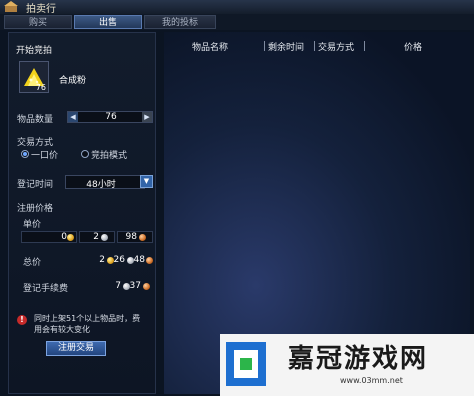 The height and width of the screenshot is (396, 474). What do you see at coordinates (110, 117) in the screenshot?
I see `quantity-stepper: ◀ 76 ▶` at bounding box center [110, 117].